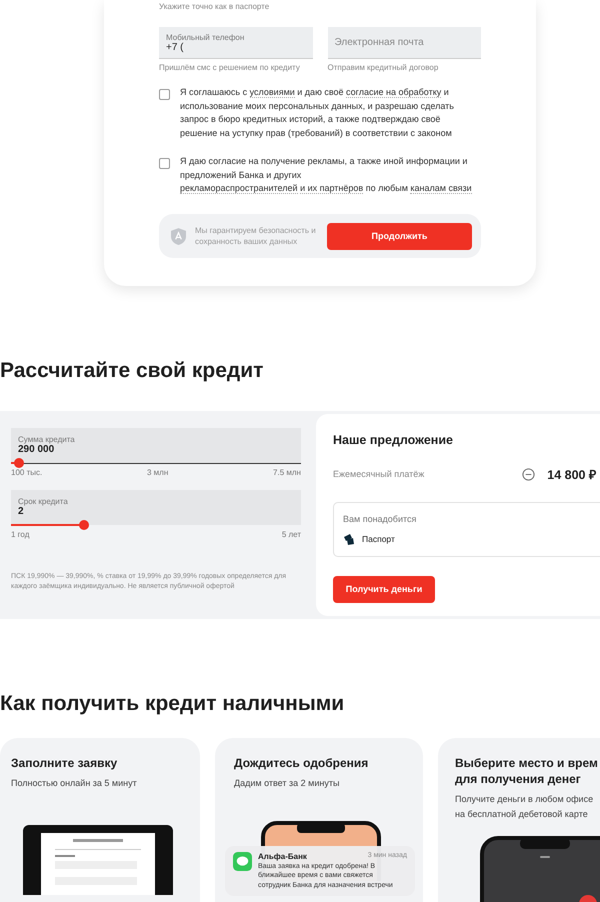 This screenshot has height=902, width=600. Describe the element at coordinates (156, 463) in the screenshot. I see `slider` at that location.